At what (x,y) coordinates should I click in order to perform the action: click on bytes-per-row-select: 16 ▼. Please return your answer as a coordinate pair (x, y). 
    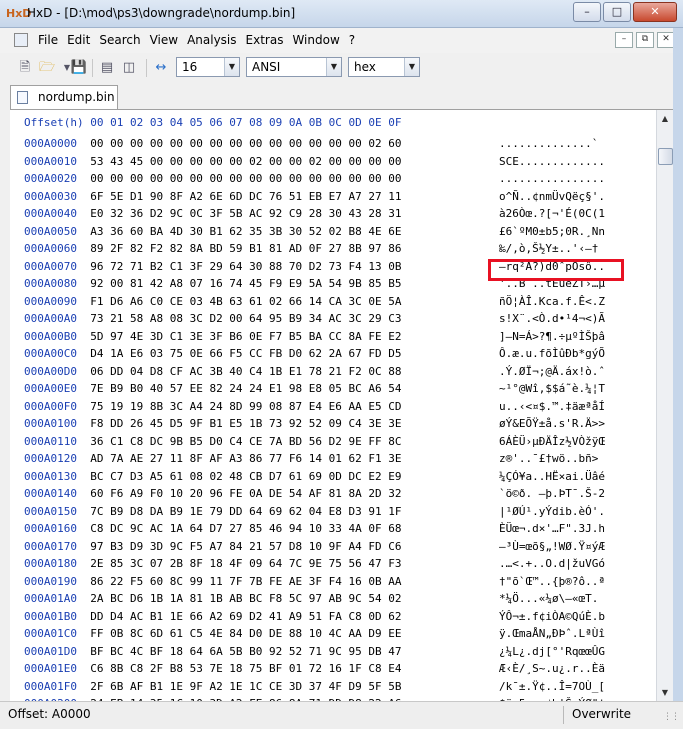
    Looking at the image, I should click on (208, 67).